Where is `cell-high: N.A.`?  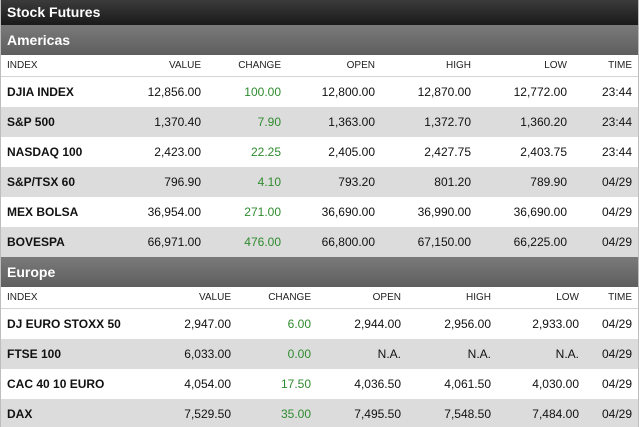
cell-high: N.A. is located at coordinates (452, 354).